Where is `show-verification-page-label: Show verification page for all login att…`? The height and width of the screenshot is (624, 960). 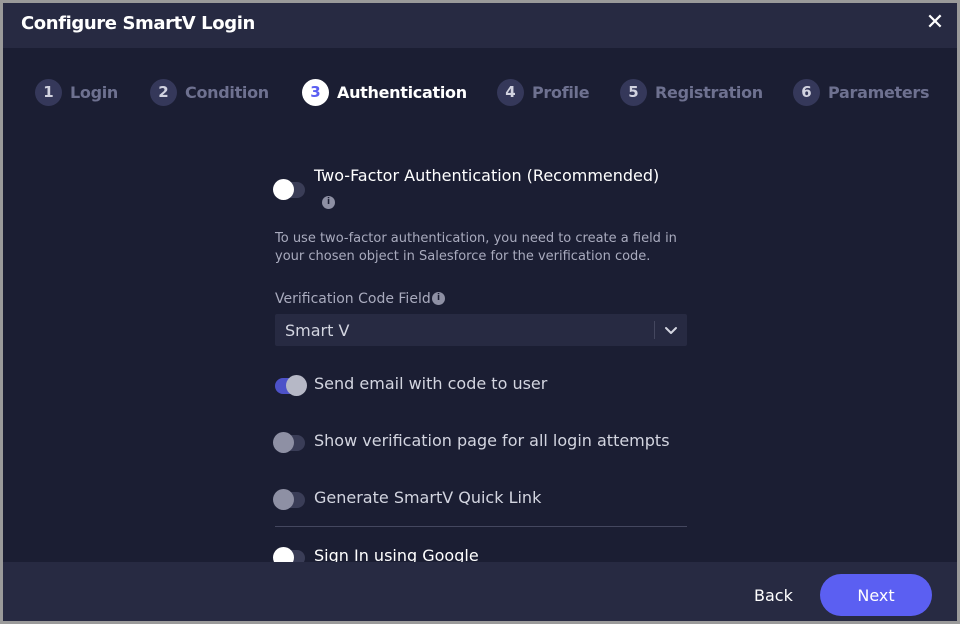 show-verification-page-label: Show verification page for all login att… is located at coordinates (492, 440).